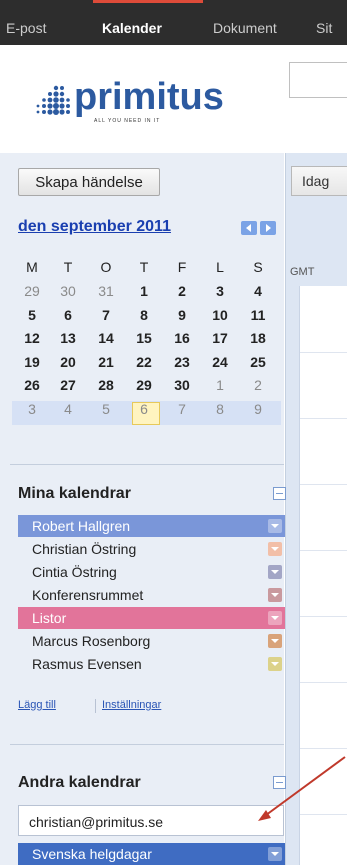 The image size is (347, 865). What do you see at coordinates (220, 315) in the screenshot?
I see `mini-calendar-day: 10` at bounding box center [220, 315].